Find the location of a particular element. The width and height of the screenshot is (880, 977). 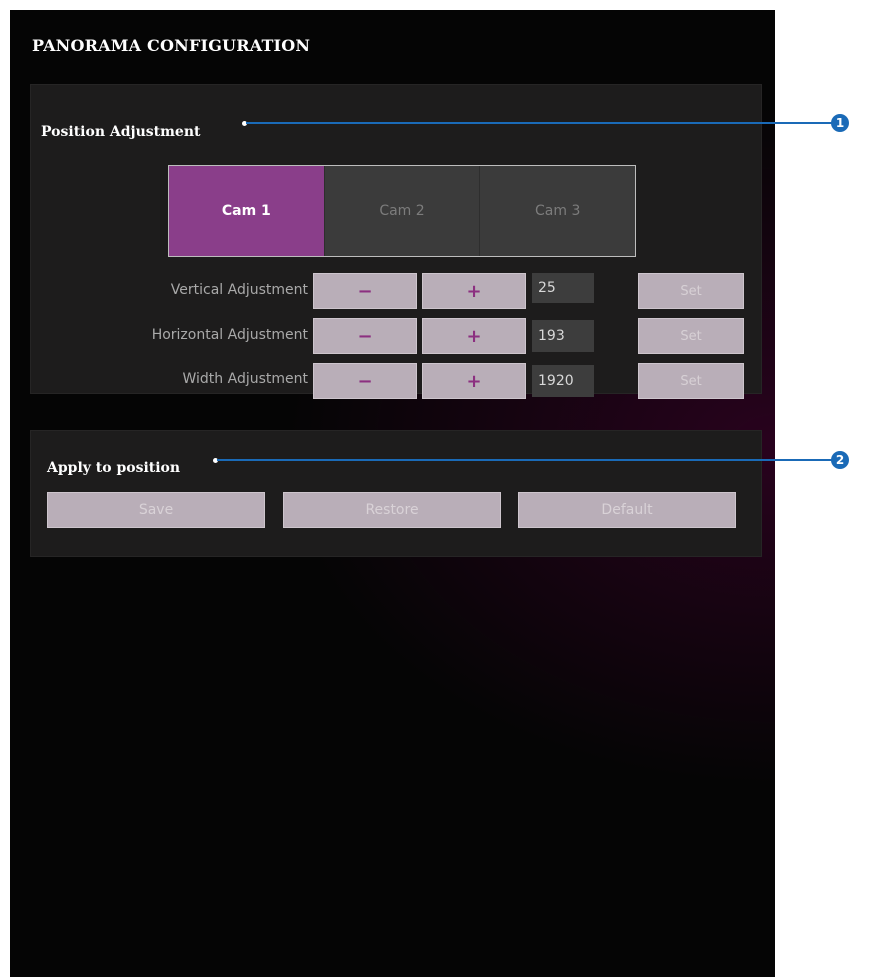

tab-cam-3: Cam 3 is located at coordinates (558, 211).